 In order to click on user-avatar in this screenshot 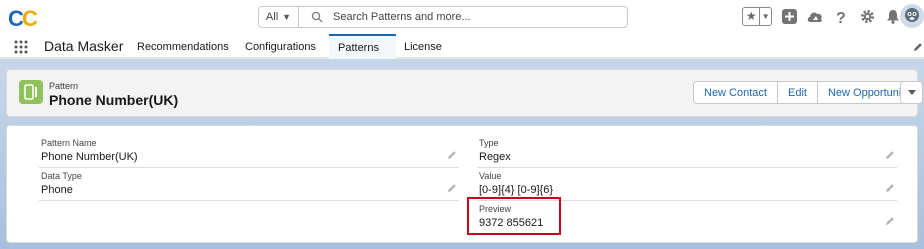, I will do `click(912, 16)`.